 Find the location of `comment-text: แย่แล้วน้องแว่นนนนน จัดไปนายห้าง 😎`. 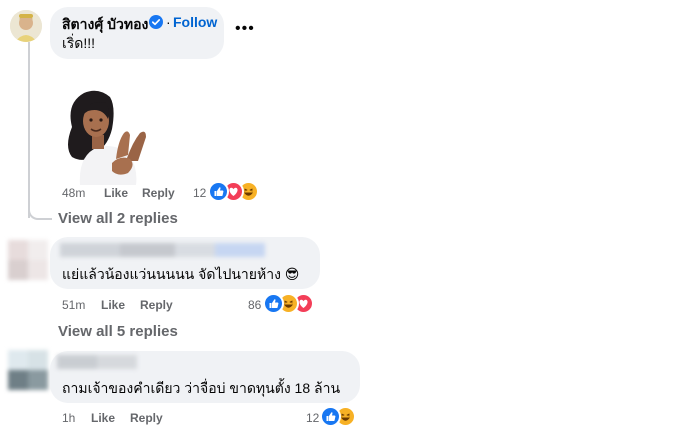

comment-text: แย่แล้วน้องแว่นนนนน จัดไปนายห้าง 😎 is located at coordinates (181, 274).